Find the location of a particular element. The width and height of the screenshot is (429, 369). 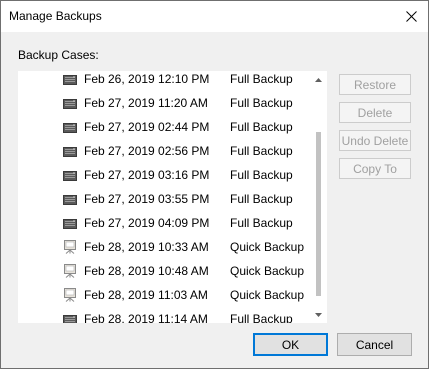

undo-delete-button: Undo Delete is located at coordinates (375, 140).